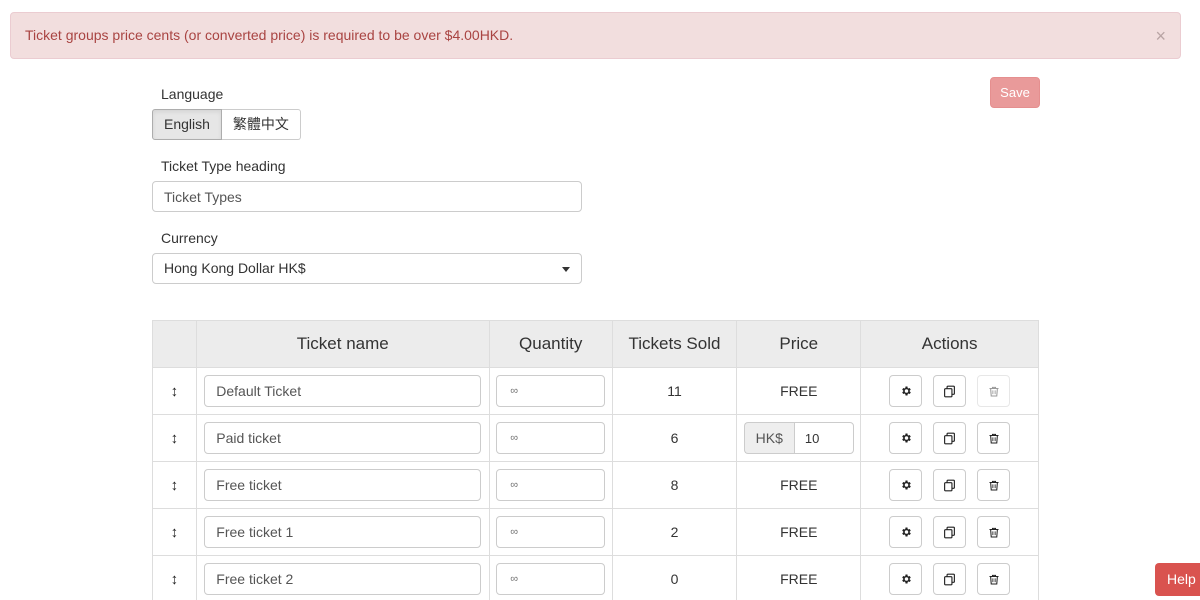 Image resolution: width=1200 pixels, height=600 pixels. I want to click on language-english-button: English, so click(187, 124).